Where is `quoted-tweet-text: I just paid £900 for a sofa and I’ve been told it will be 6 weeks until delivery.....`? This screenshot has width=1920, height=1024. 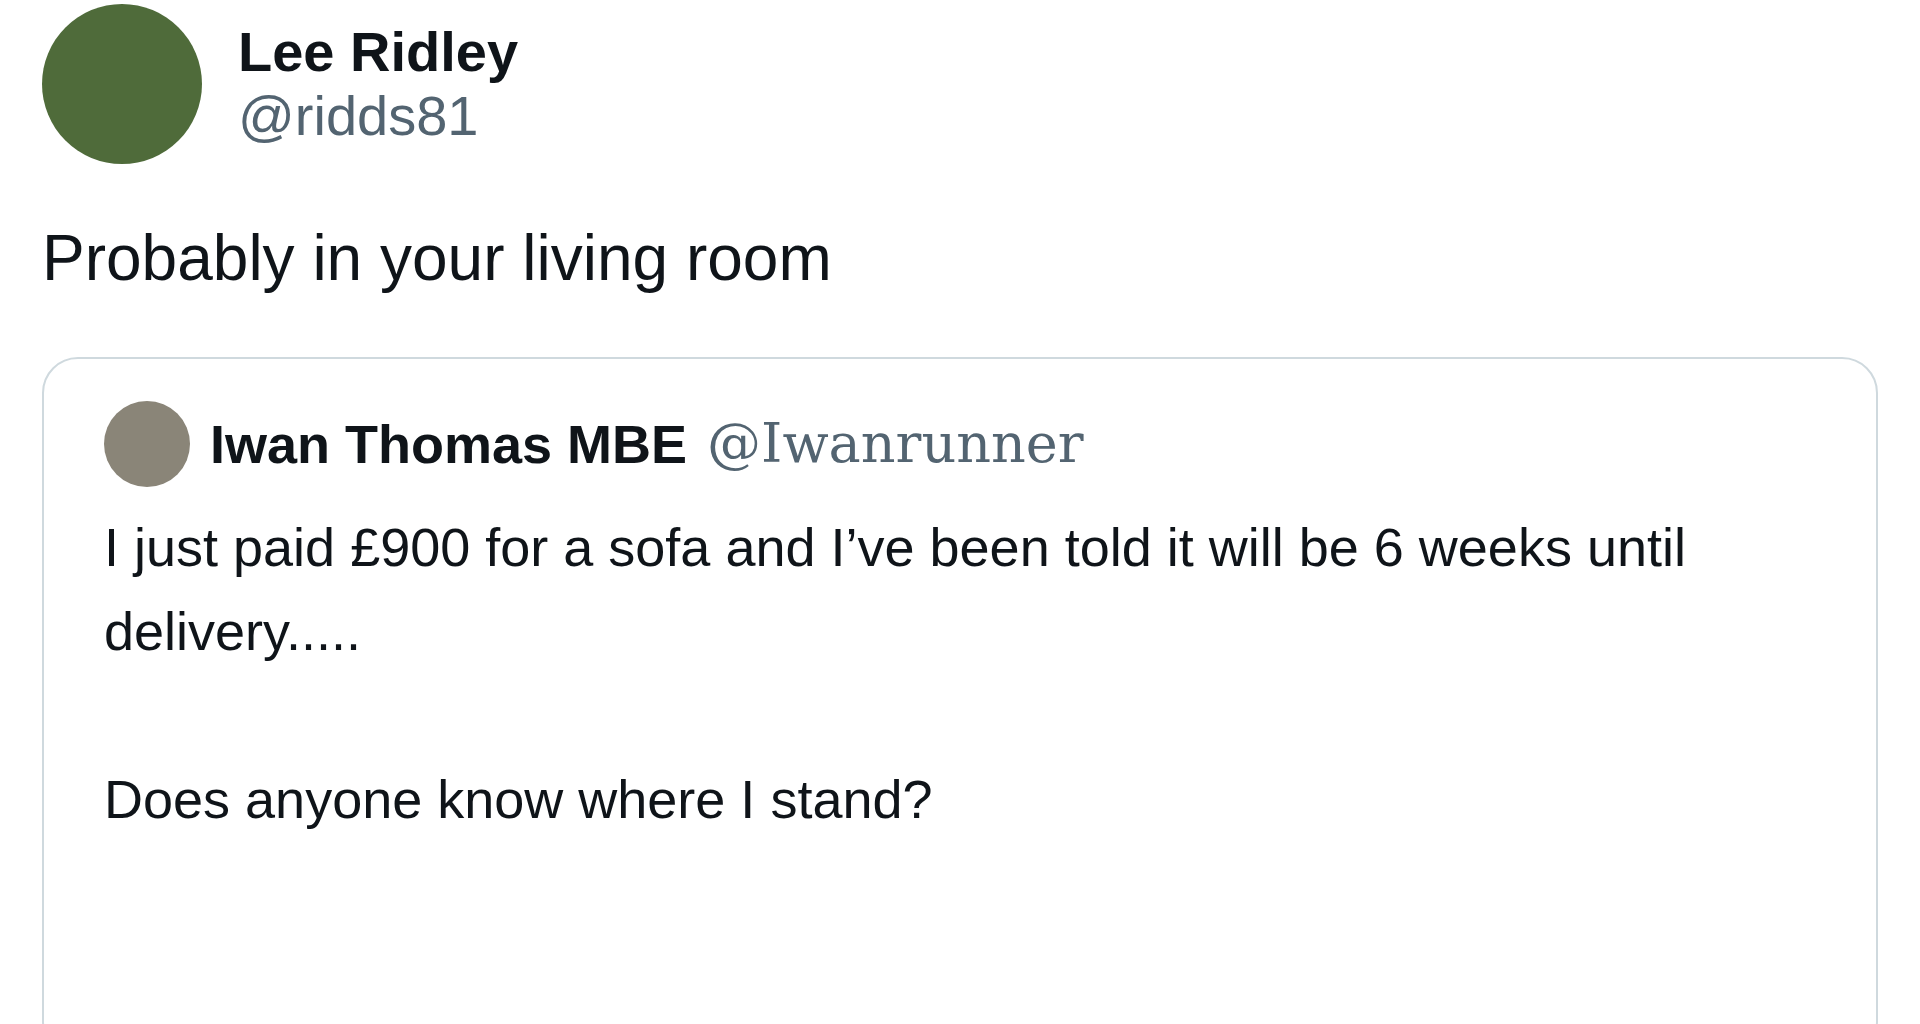 quoted-tweet-text: I just paid £900 for a sofa and I’ve been told it will be 6 weeks until delivery..... is located at coordinates (895, 589).